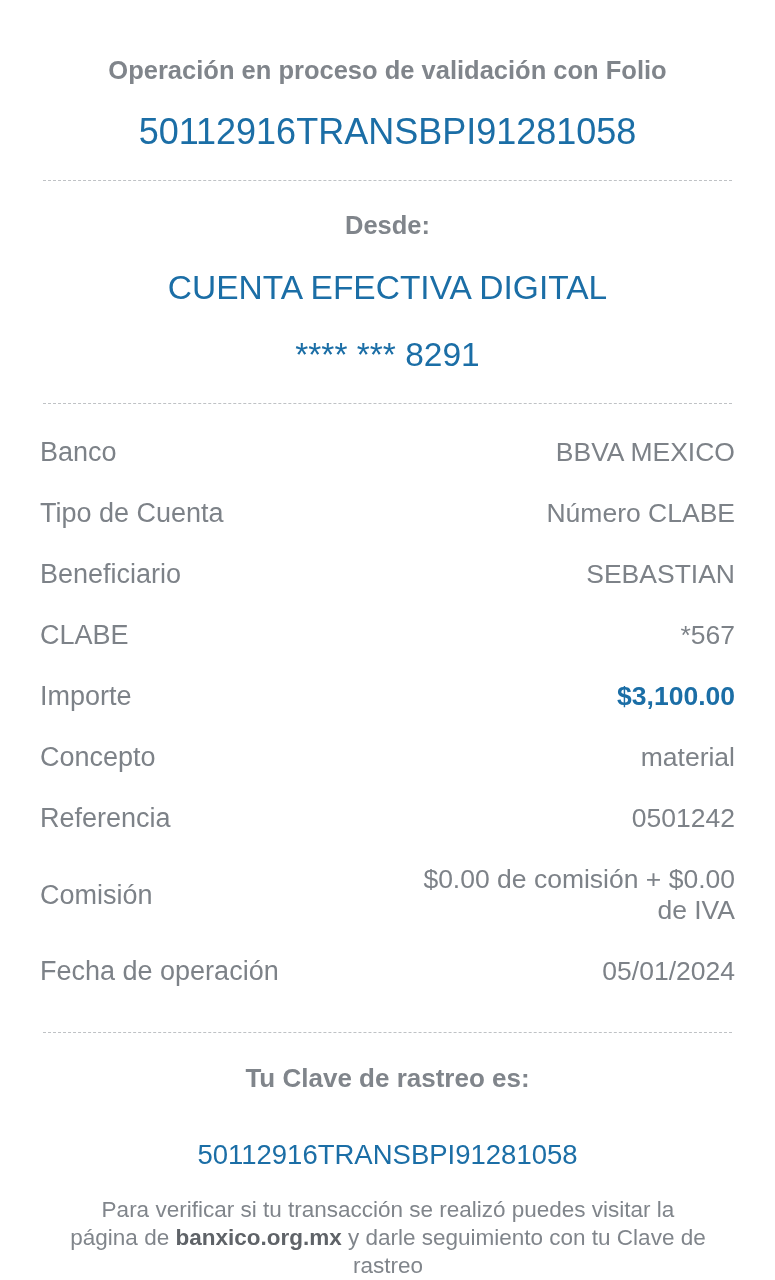 Image resolution: width=775 pixels, height=1280 pixels. I want to click on operation-caption: Operación en proceso de validación con Folio, so click(387, 70).